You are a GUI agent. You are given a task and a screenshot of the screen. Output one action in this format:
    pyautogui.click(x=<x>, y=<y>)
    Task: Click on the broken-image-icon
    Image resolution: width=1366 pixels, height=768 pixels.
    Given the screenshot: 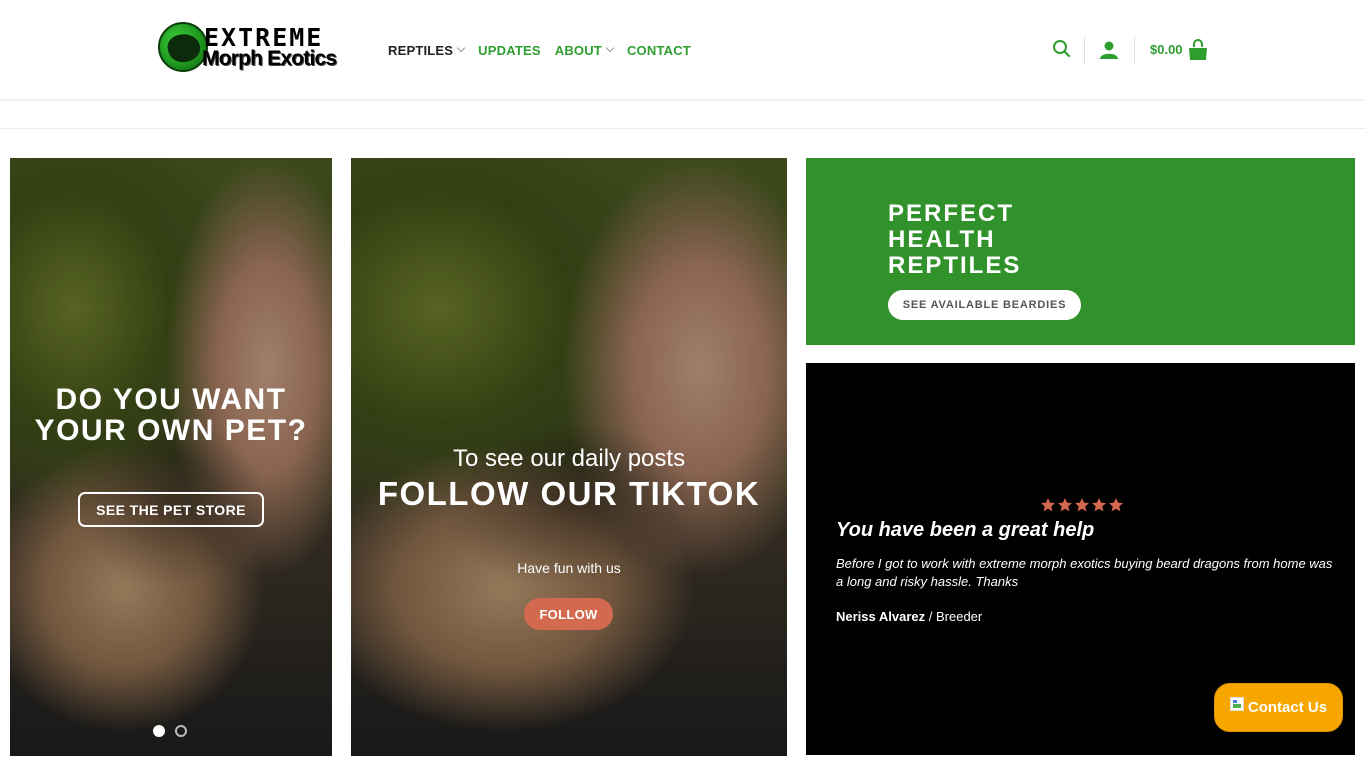 What is the action you would take?
    pyautogui.click(x=1236, y=703)
    